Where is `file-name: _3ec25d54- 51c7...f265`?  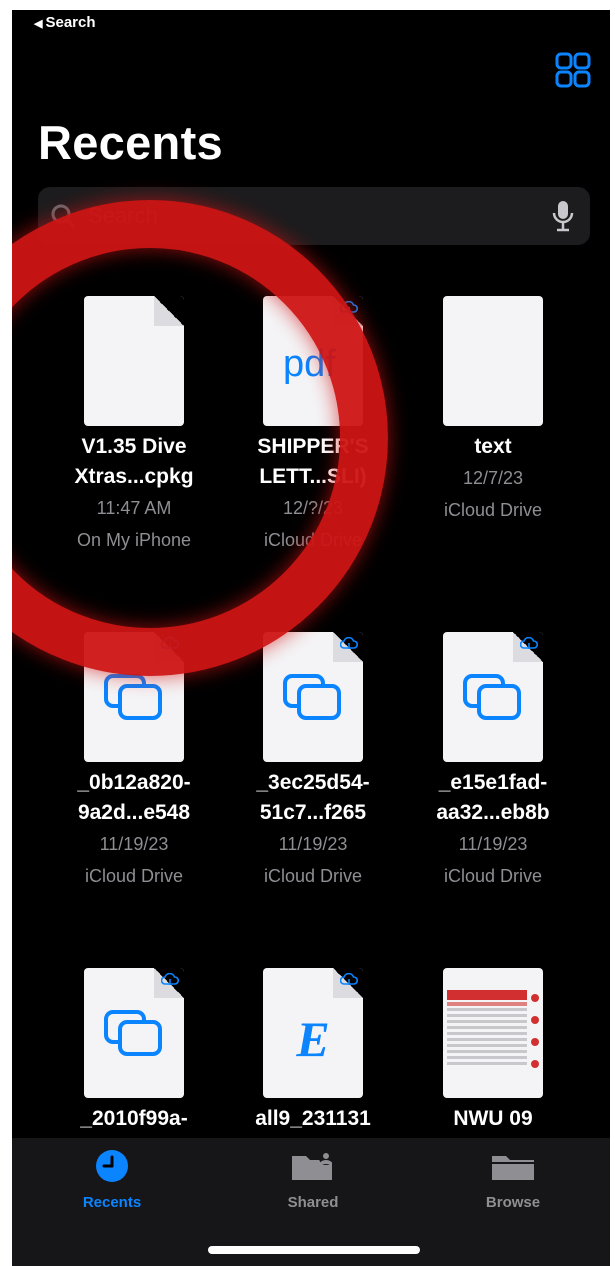
file-name: _3ec25d54- 51c7...f265 is located at coordinates (313, 797).